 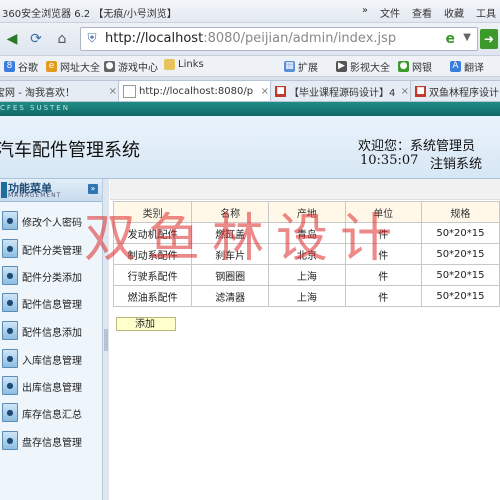 I want to click on go-button: ➜, so click(x=489, y=39).